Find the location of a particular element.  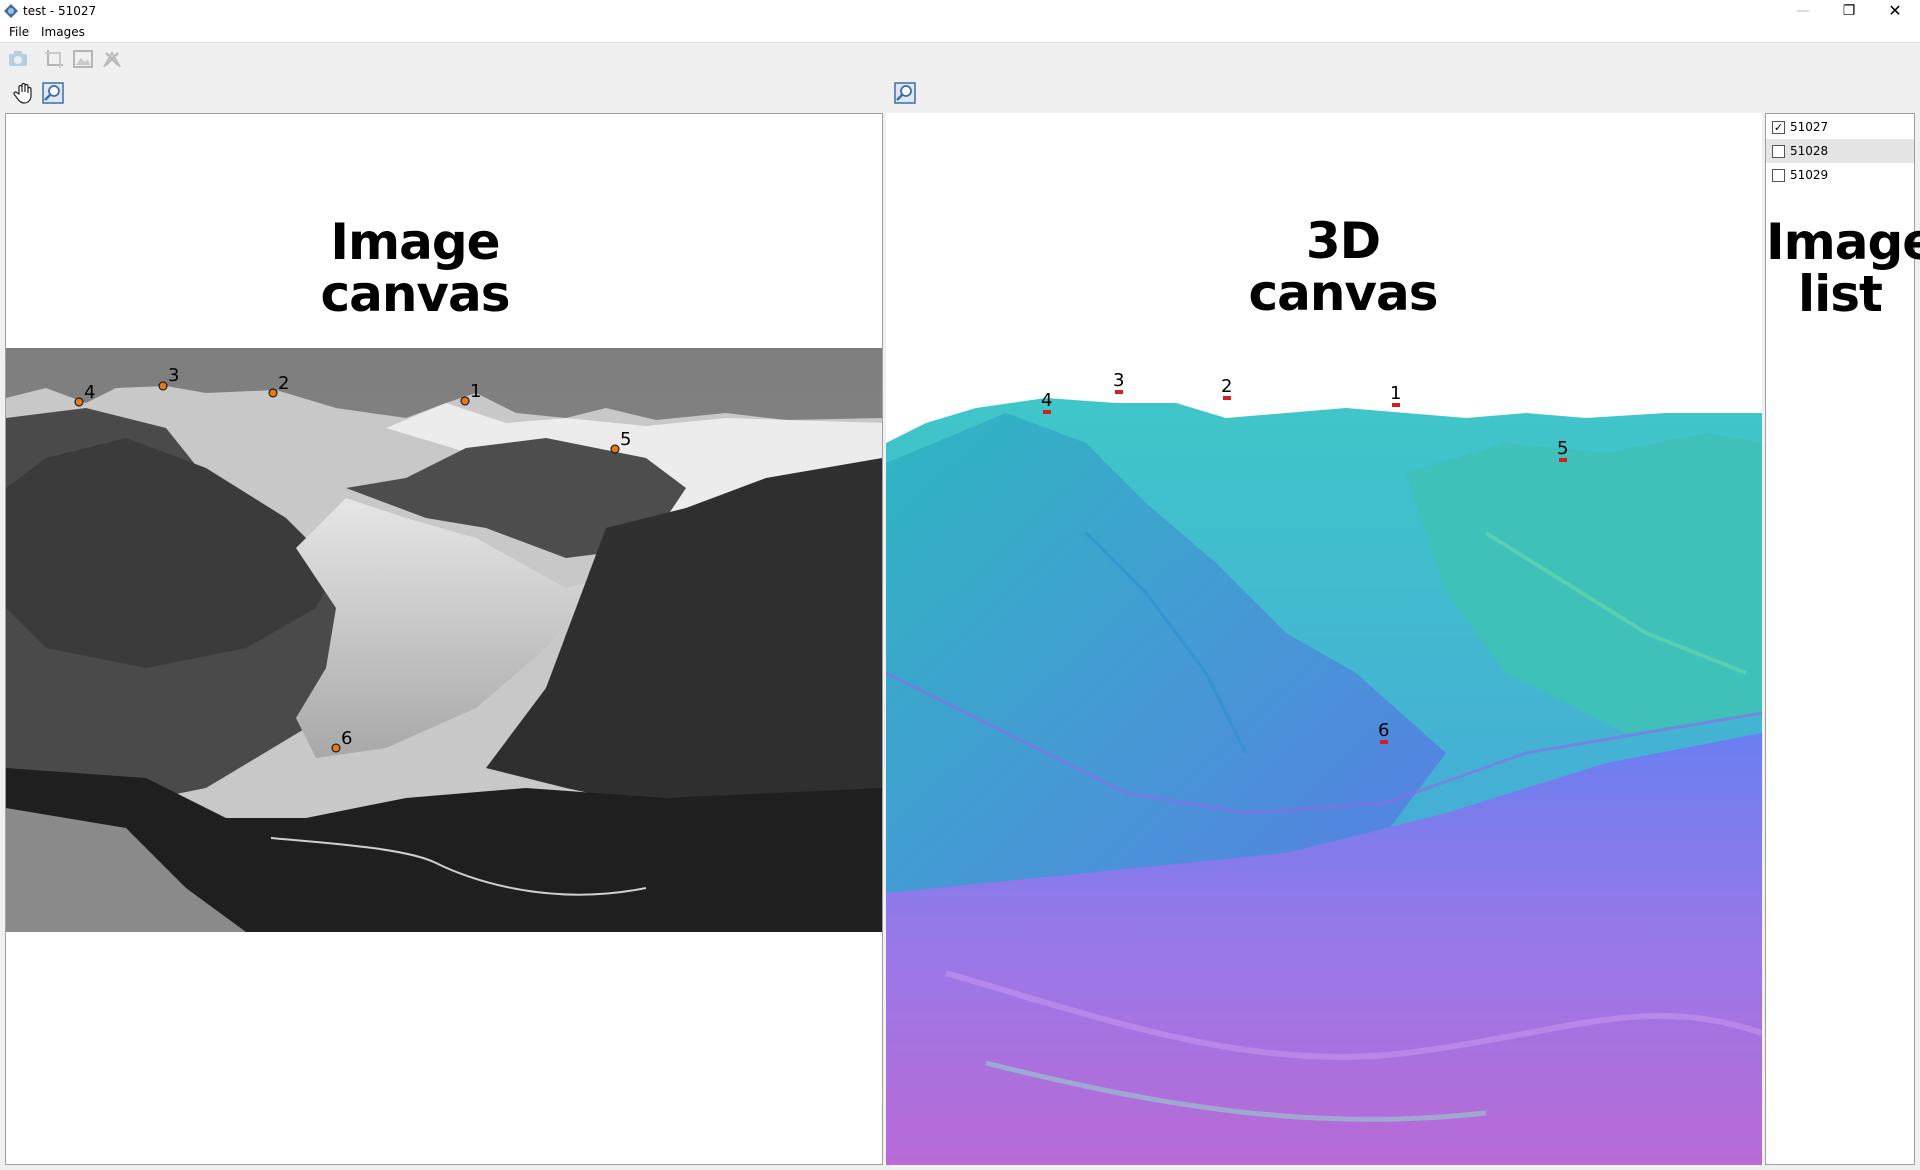

main-toolbar is located at coordinates (100, 59).